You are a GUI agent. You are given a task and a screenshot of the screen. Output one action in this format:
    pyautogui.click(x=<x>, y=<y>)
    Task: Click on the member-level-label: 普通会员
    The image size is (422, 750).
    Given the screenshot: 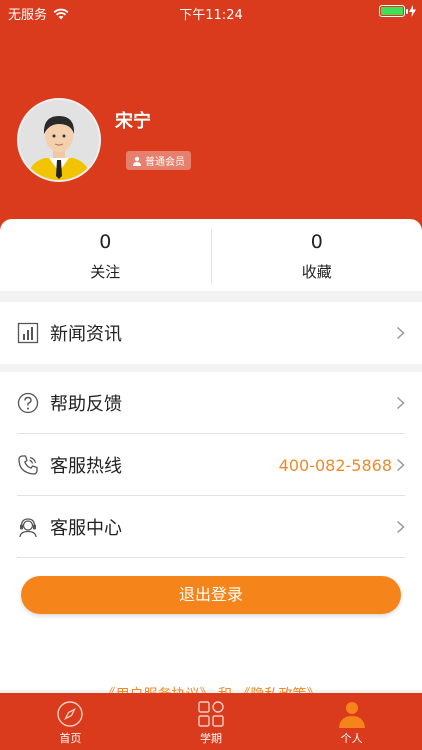 What is the action you would take?
    pyautogui.click(x=165, y=162)
    